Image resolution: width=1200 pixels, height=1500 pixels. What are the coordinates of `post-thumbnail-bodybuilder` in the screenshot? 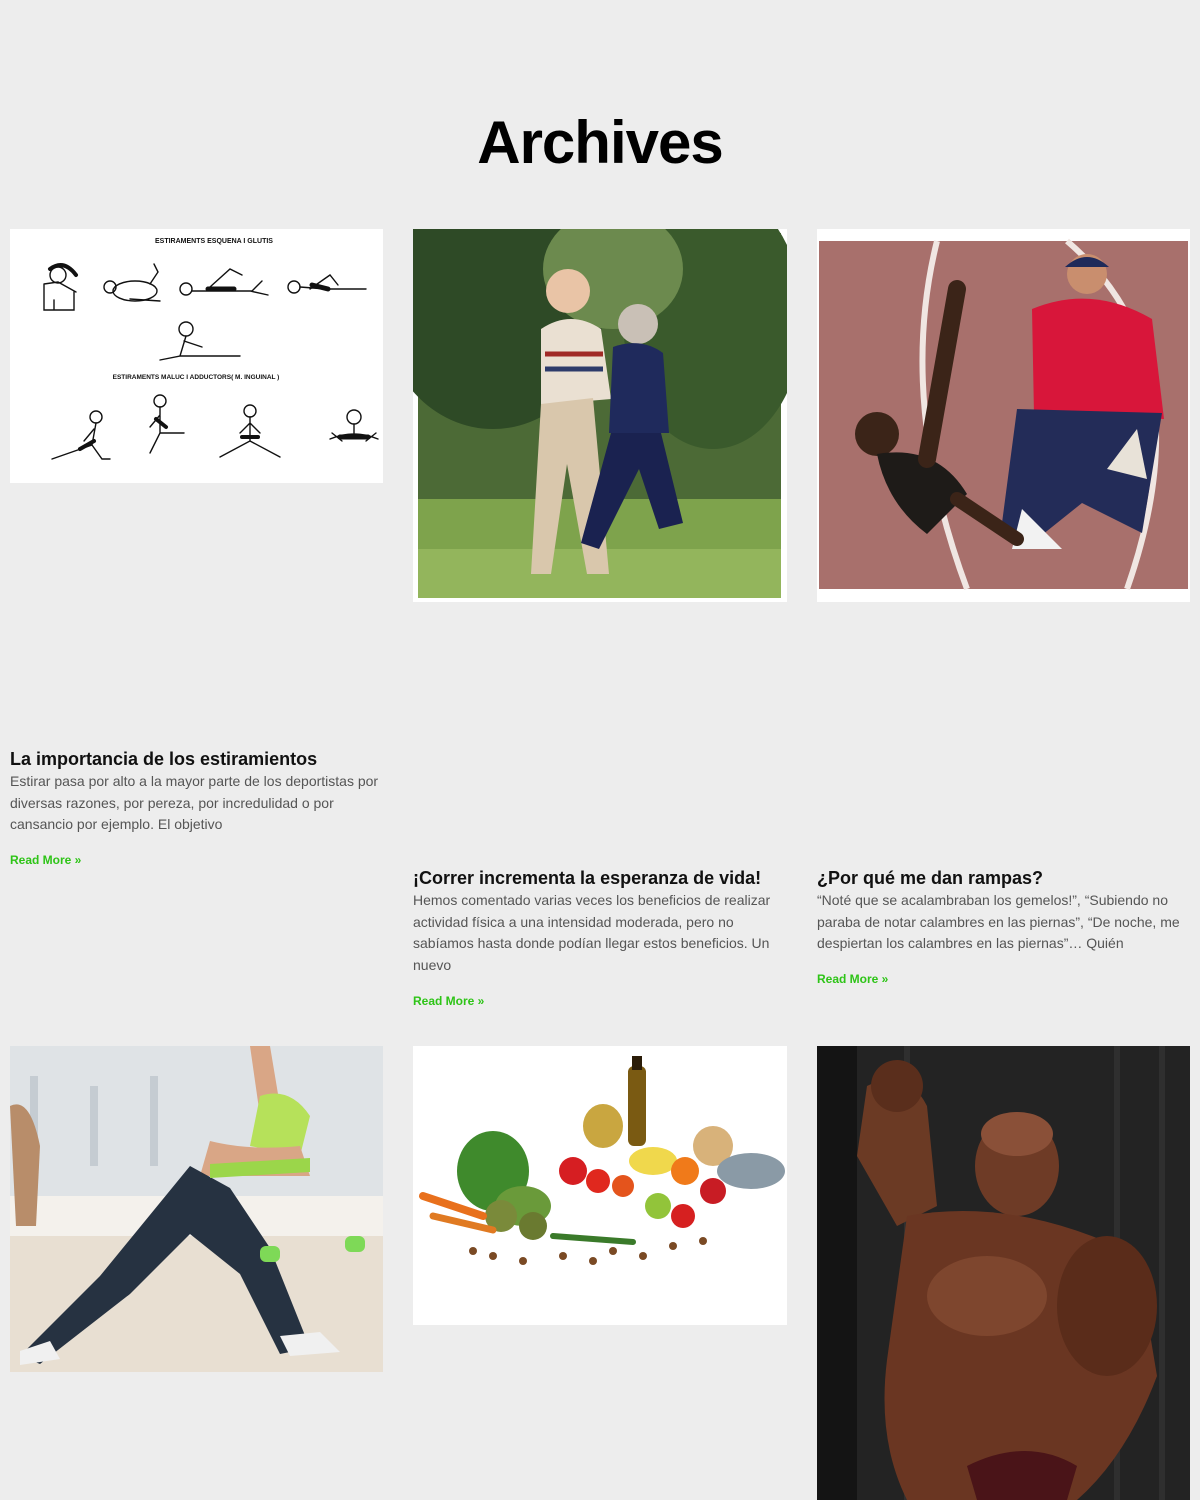 It's located at (1003, 1273).